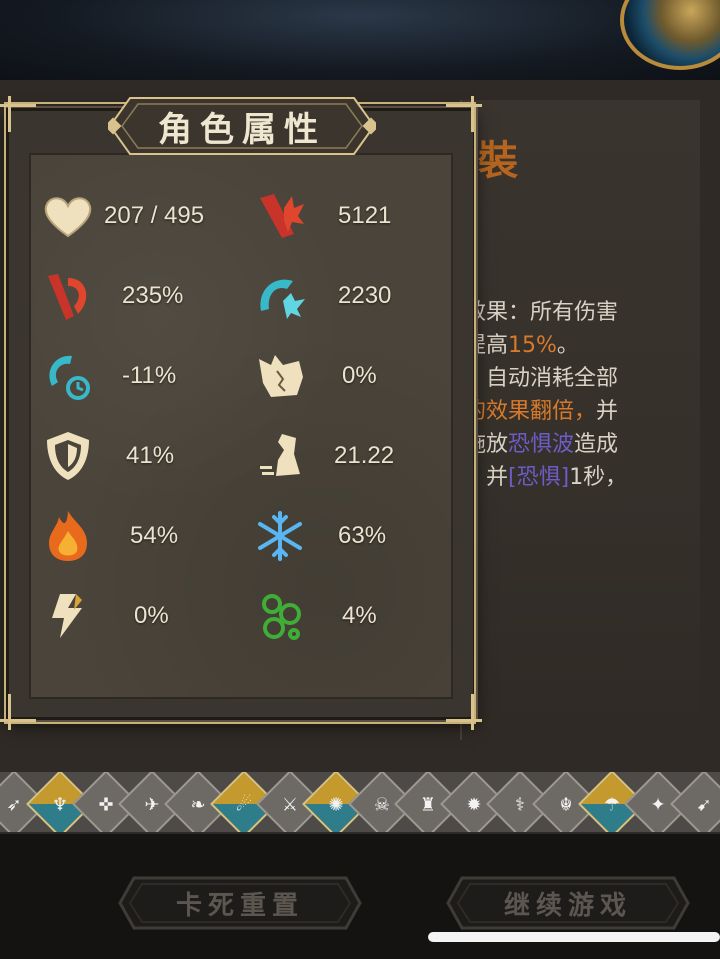 Image resolution: width=720 pixels, height=959 pixels. What do you see at coordinates (153, 295) in the screenshot?
I see `stat-value: 235%` at bounding box center [153, 295].